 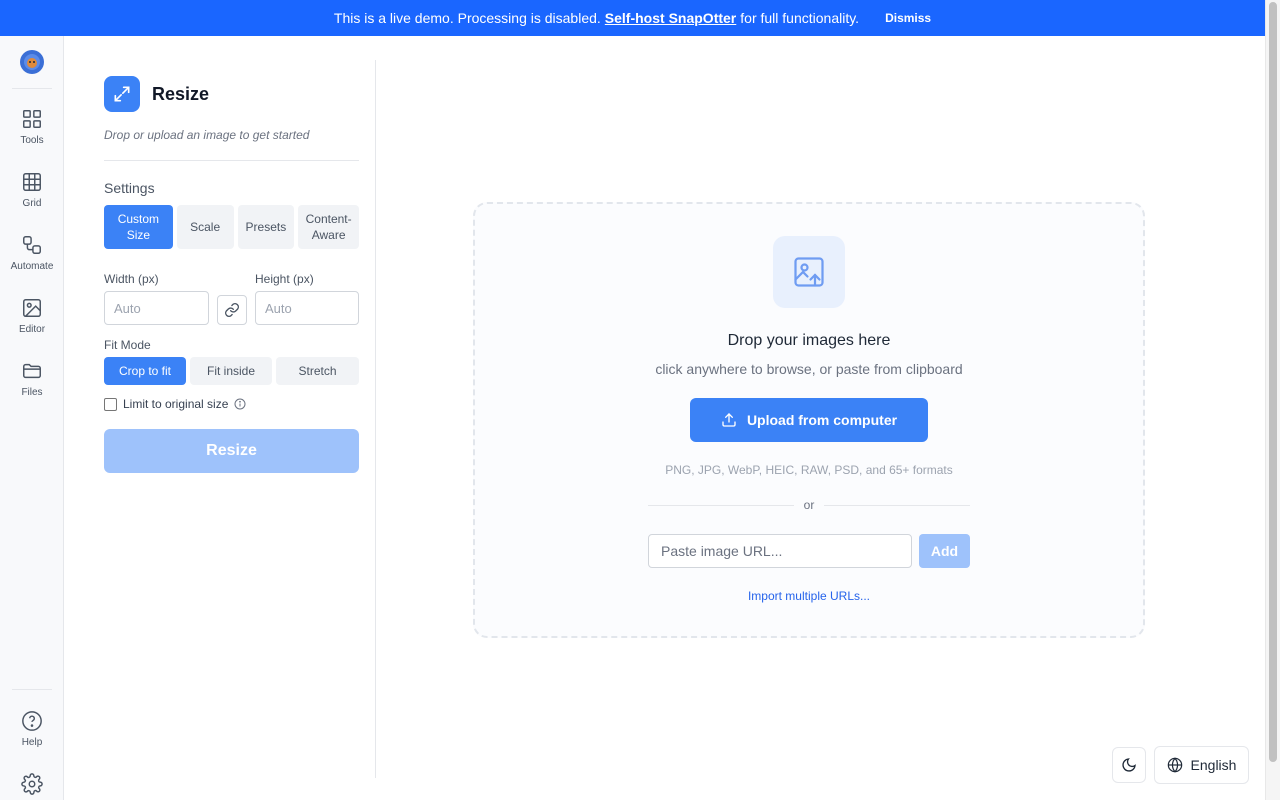 What do you see at coordinates (32, 742) in the screenshot?
I see `rail-item-label: Help` at bounding box center [32, 742].